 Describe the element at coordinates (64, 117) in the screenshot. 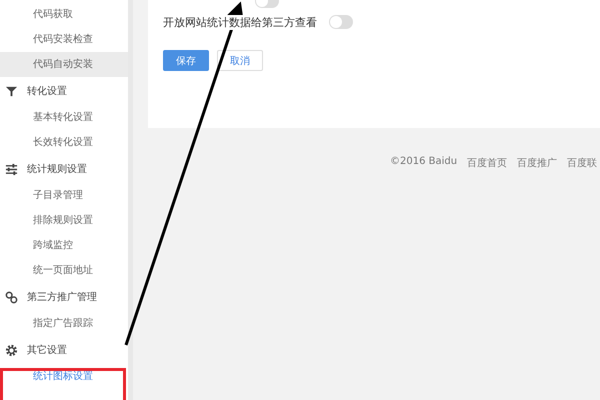

I see `sidebar-item: 基本转化设置` at that location.